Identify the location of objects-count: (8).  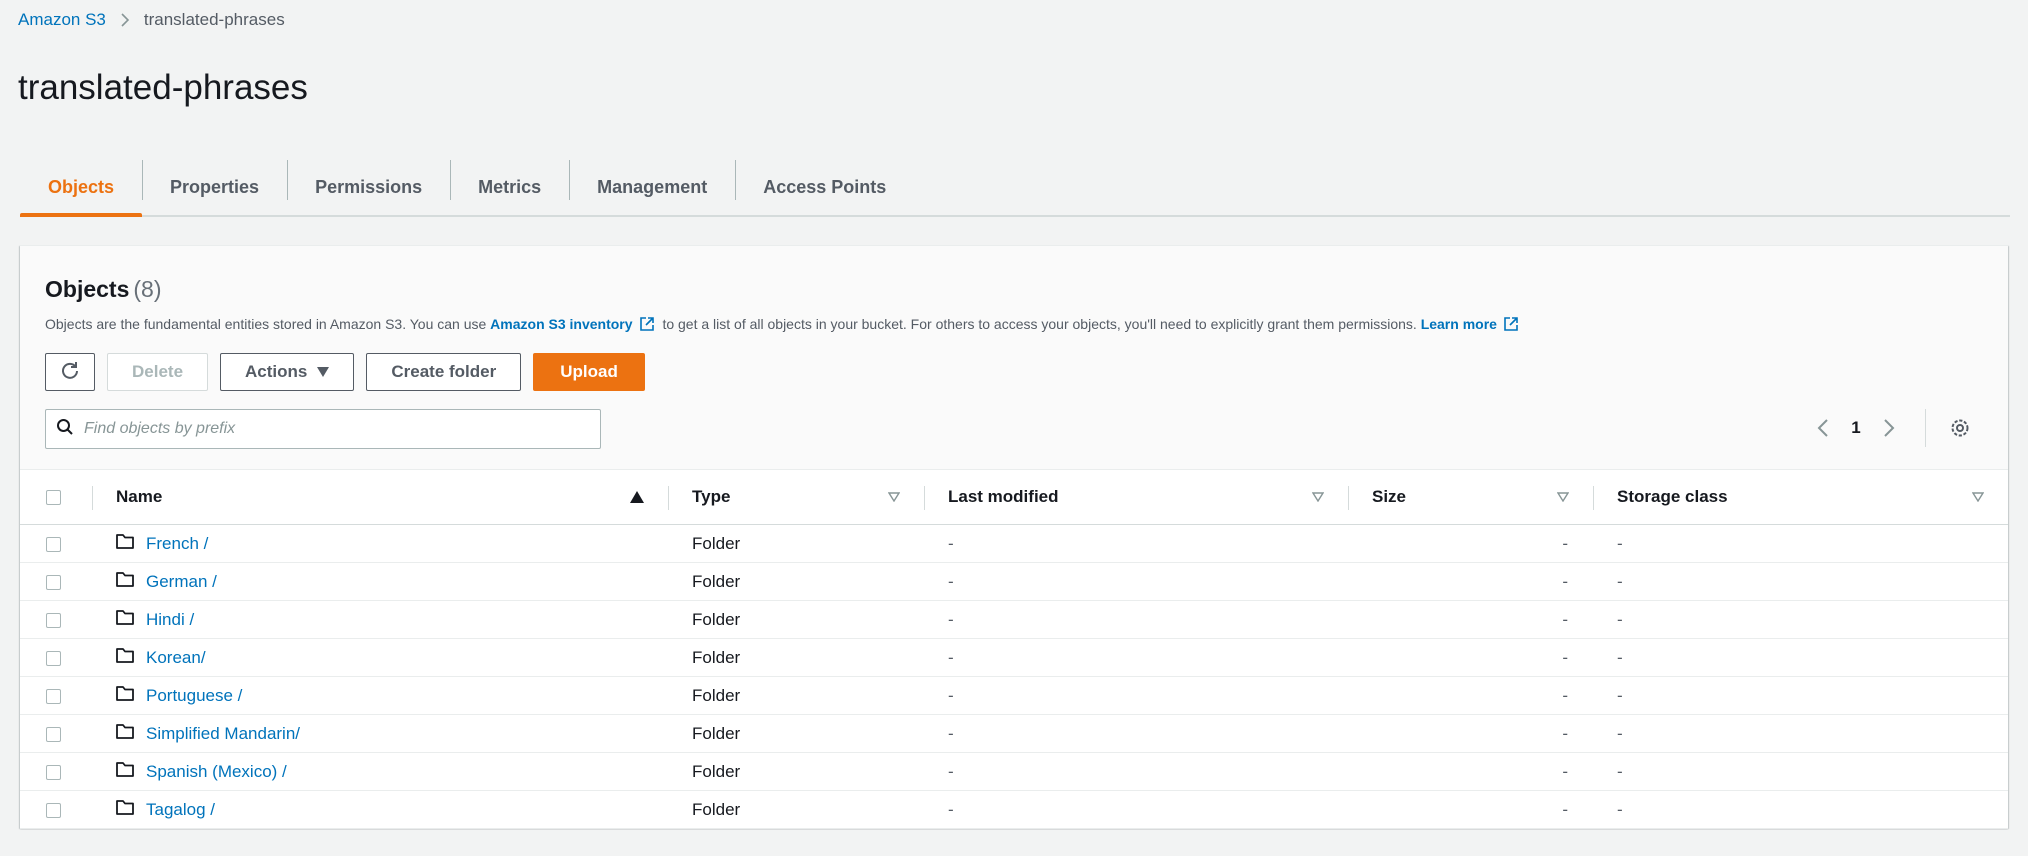
(147, 289).